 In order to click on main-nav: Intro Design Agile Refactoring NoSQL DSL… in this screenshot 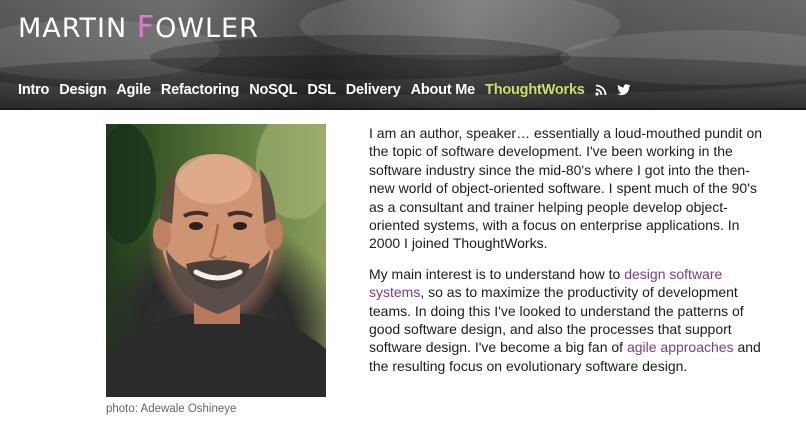, I will do `click(329, 90)`.